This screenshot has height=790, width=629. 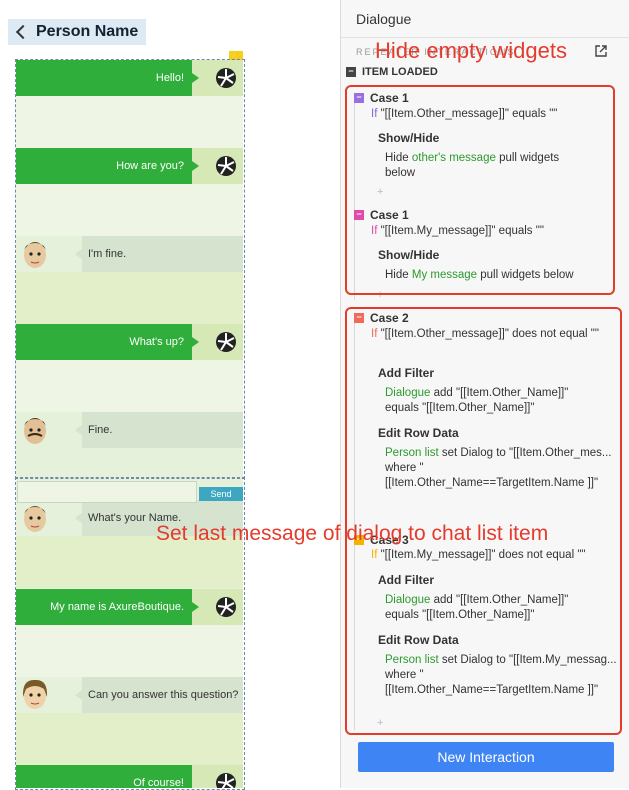 I want to click on event-item-loaded: − ITEM LOADED, so click(x=392, y=72).